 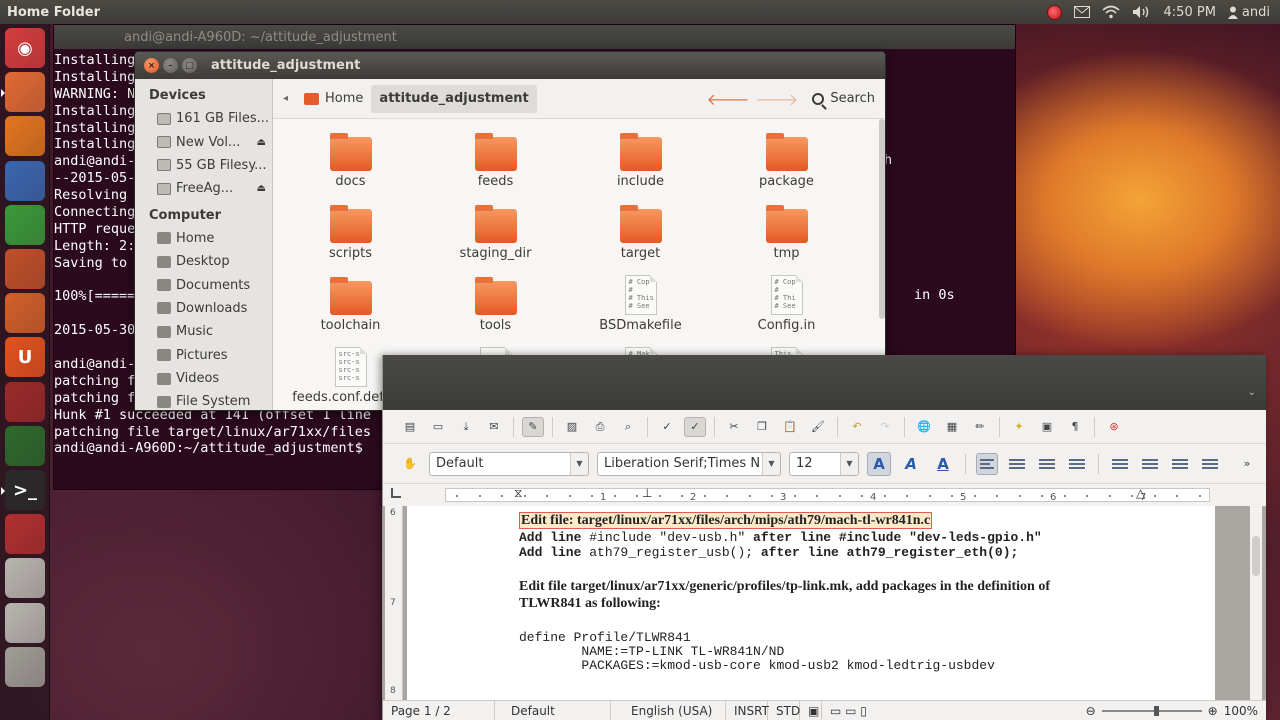 I want to click on font-name-select: Liberation Serif;Times N ▼, so click(x=689, y=463).